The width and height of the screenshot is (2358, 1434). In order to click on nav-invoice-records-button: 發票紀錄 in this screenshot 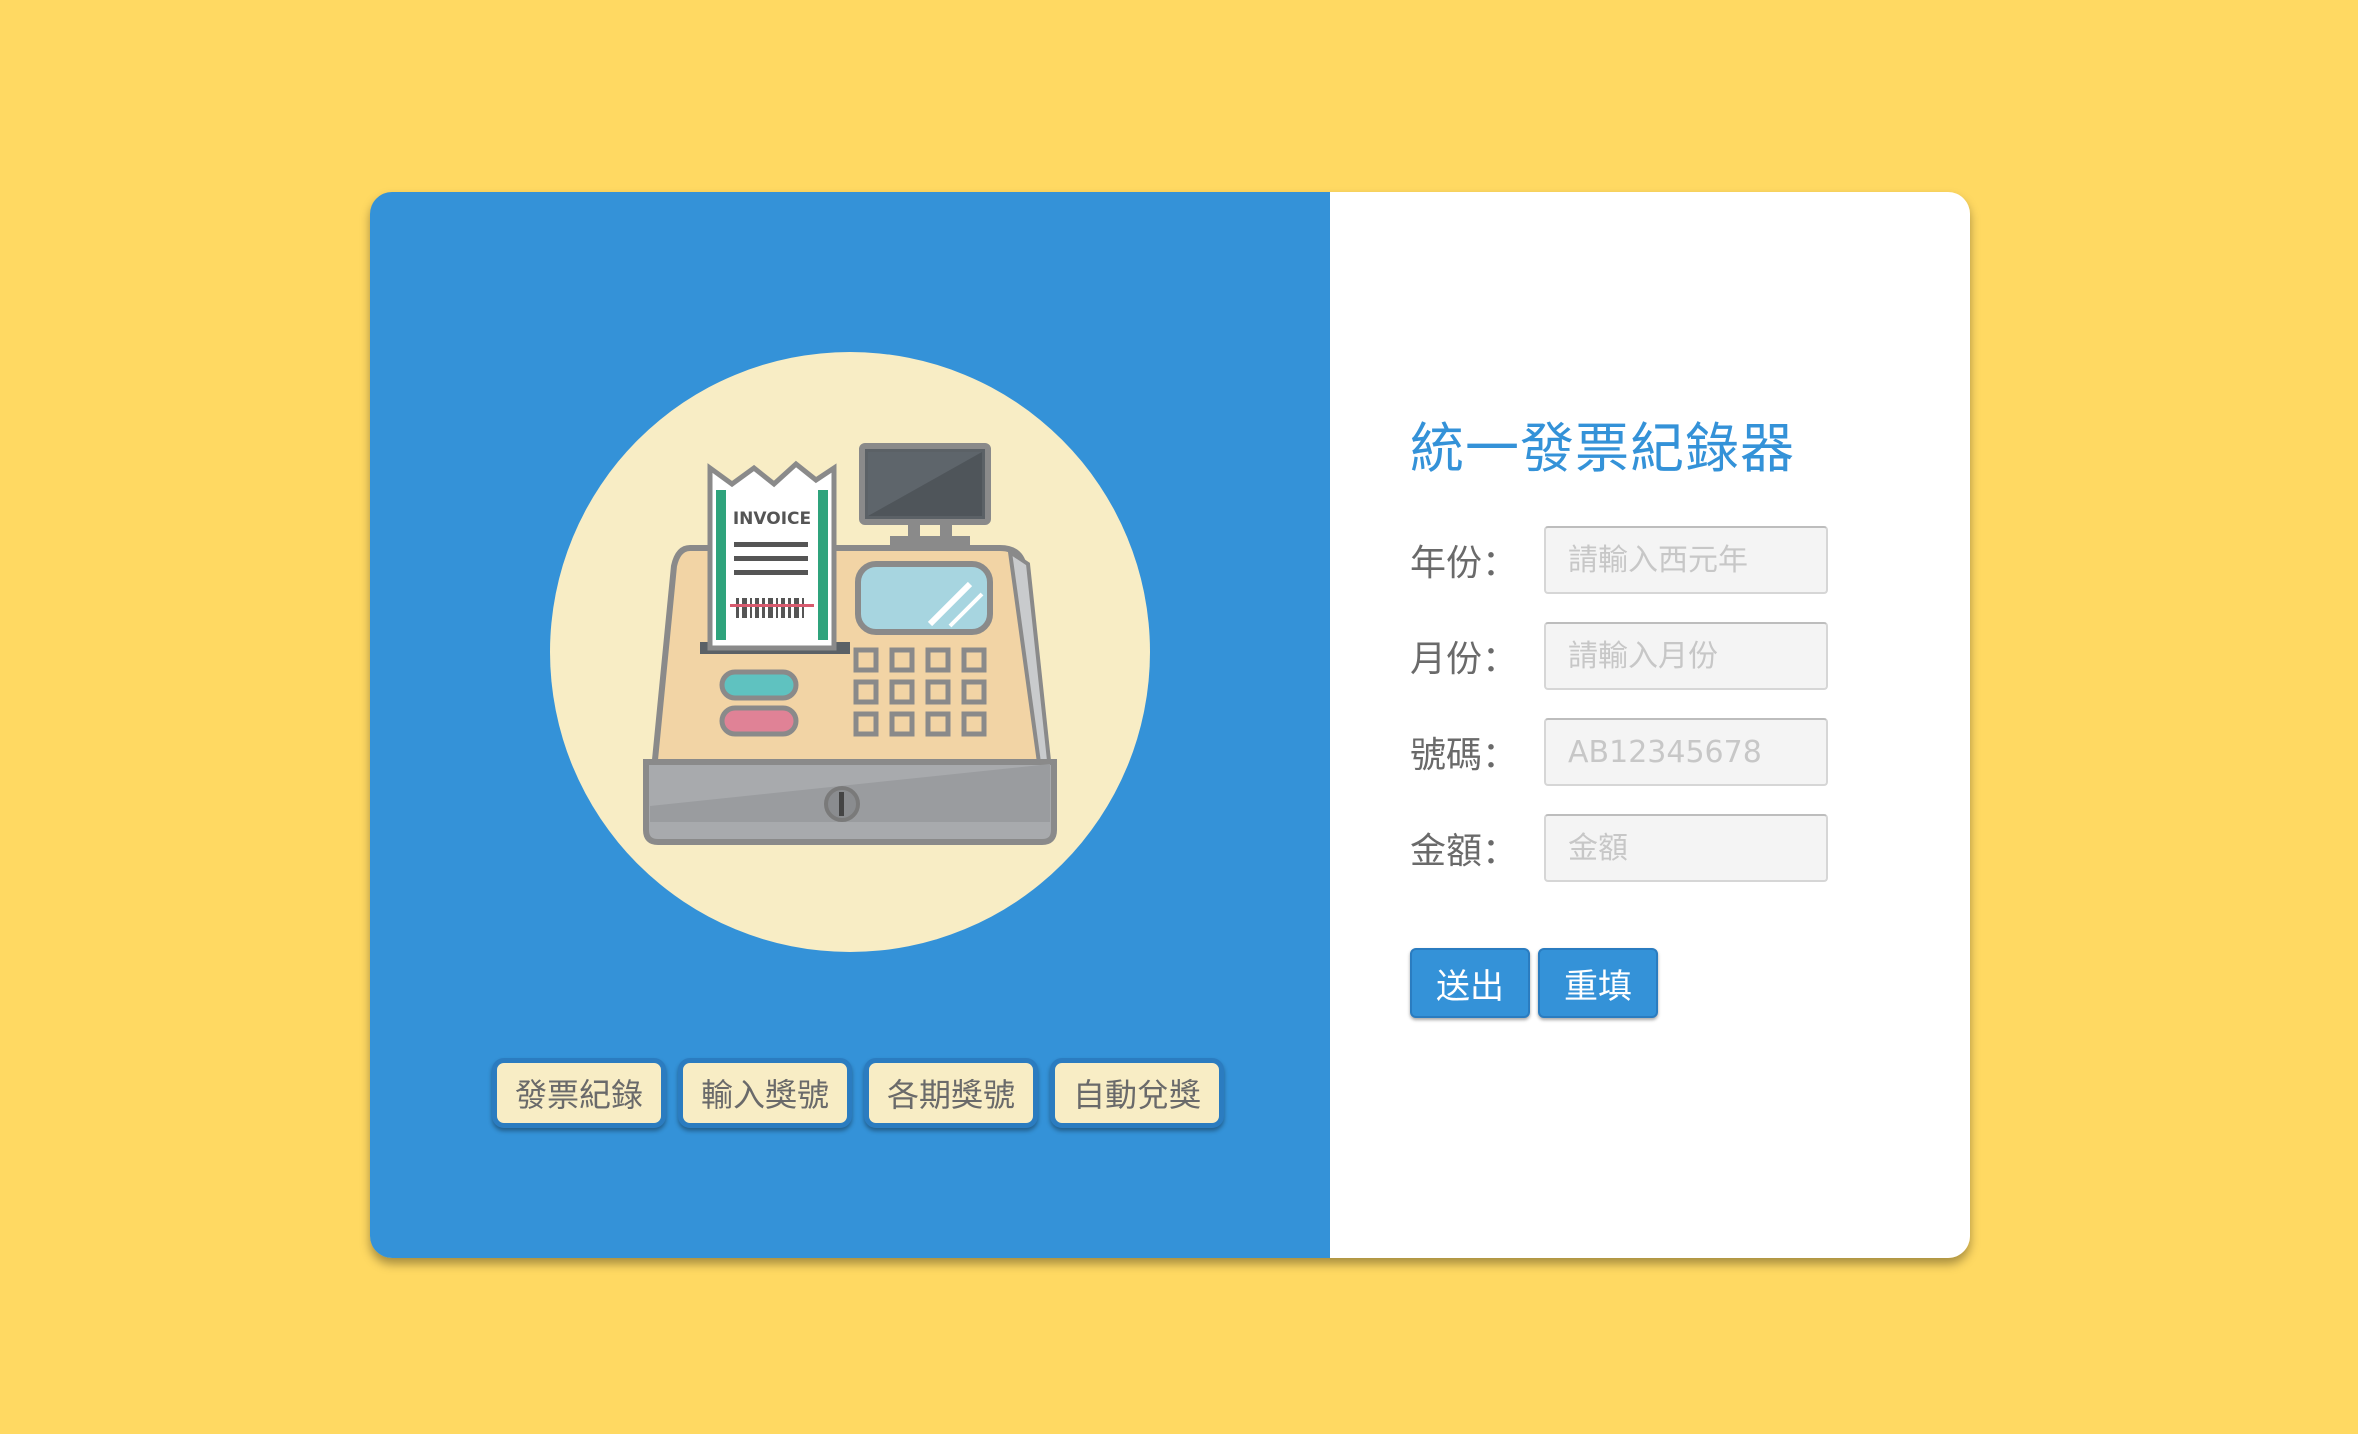, I will do `click(579, 1093)`.